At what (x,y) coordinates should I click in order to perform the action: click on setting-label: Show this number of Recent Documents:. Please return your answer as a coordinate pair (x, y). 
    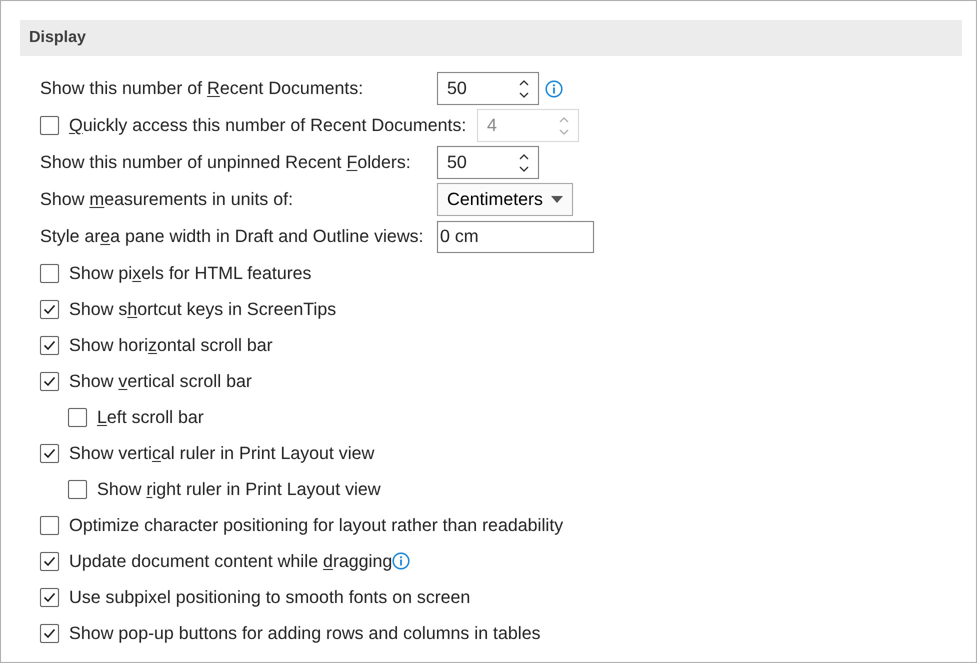
    Looking at the image, I should click on (202, 88).